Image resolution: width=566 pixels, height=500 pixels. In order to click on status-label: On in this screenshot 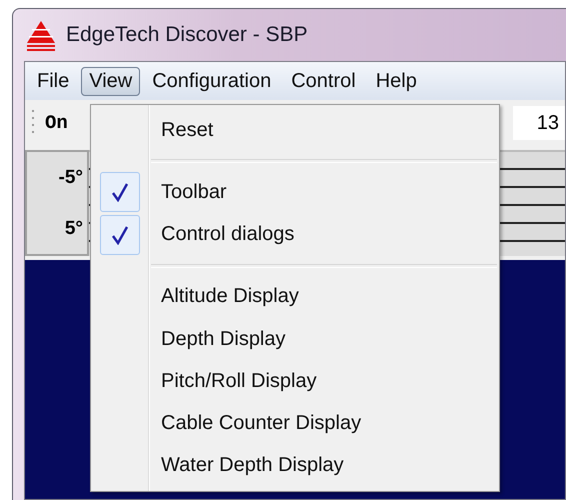, I will do `click(56, 123)`.